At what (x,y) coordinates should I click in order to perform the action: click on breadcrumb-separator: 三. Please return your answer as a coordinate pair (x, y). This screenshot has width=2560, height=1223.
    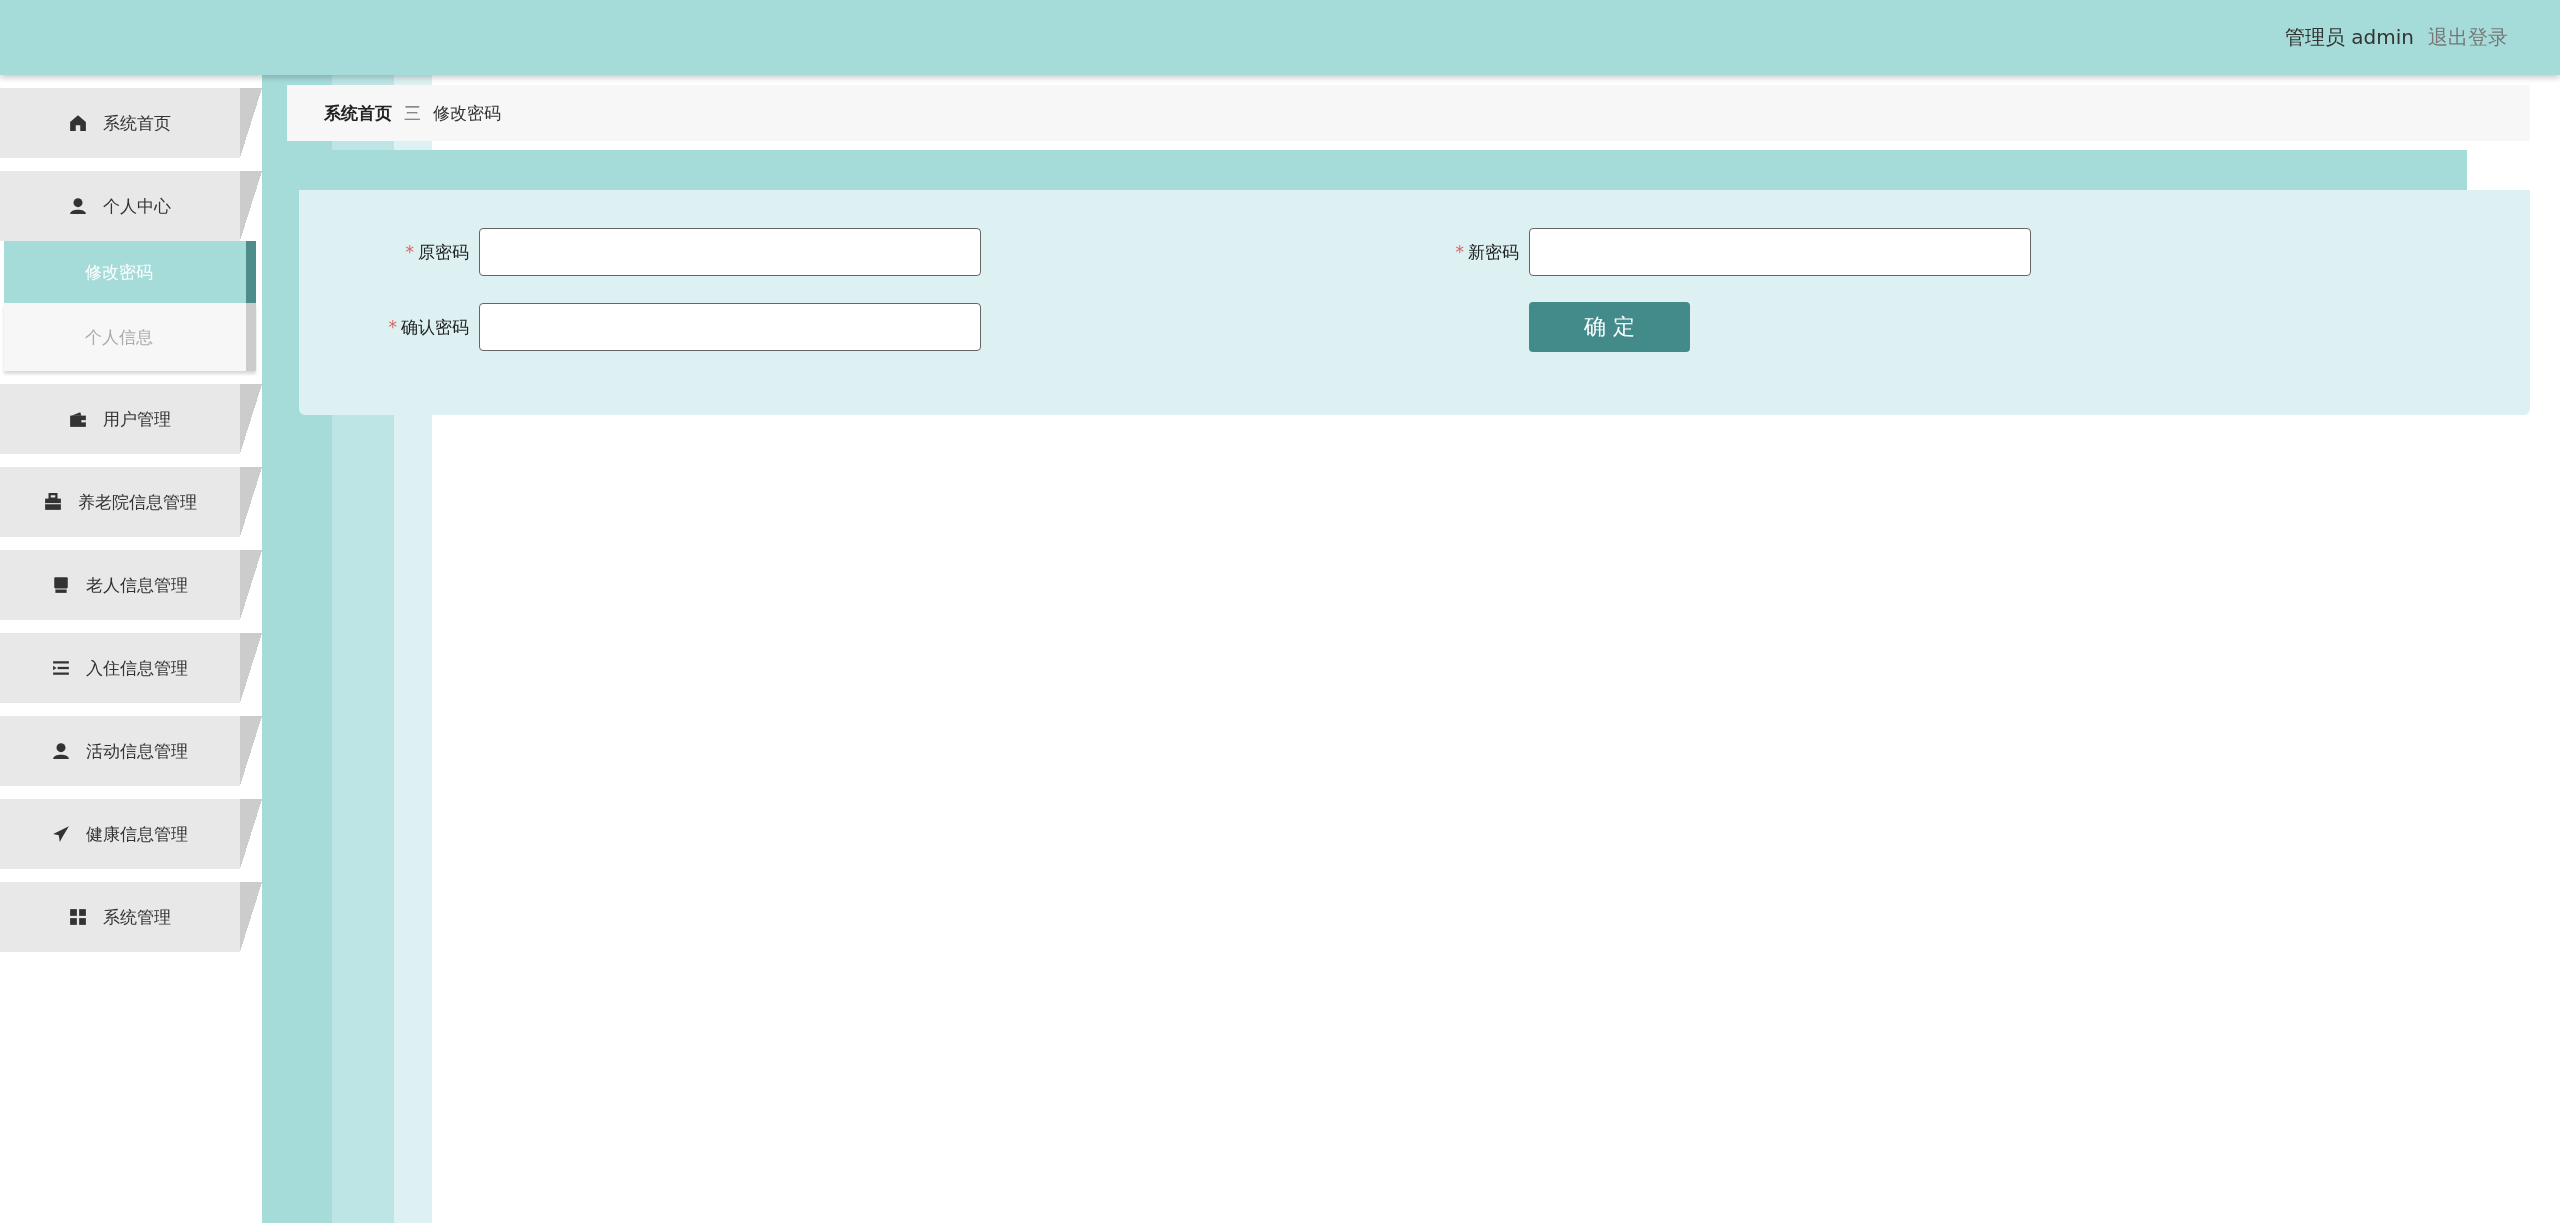
    Looking at the image, I should click on (412, 113).